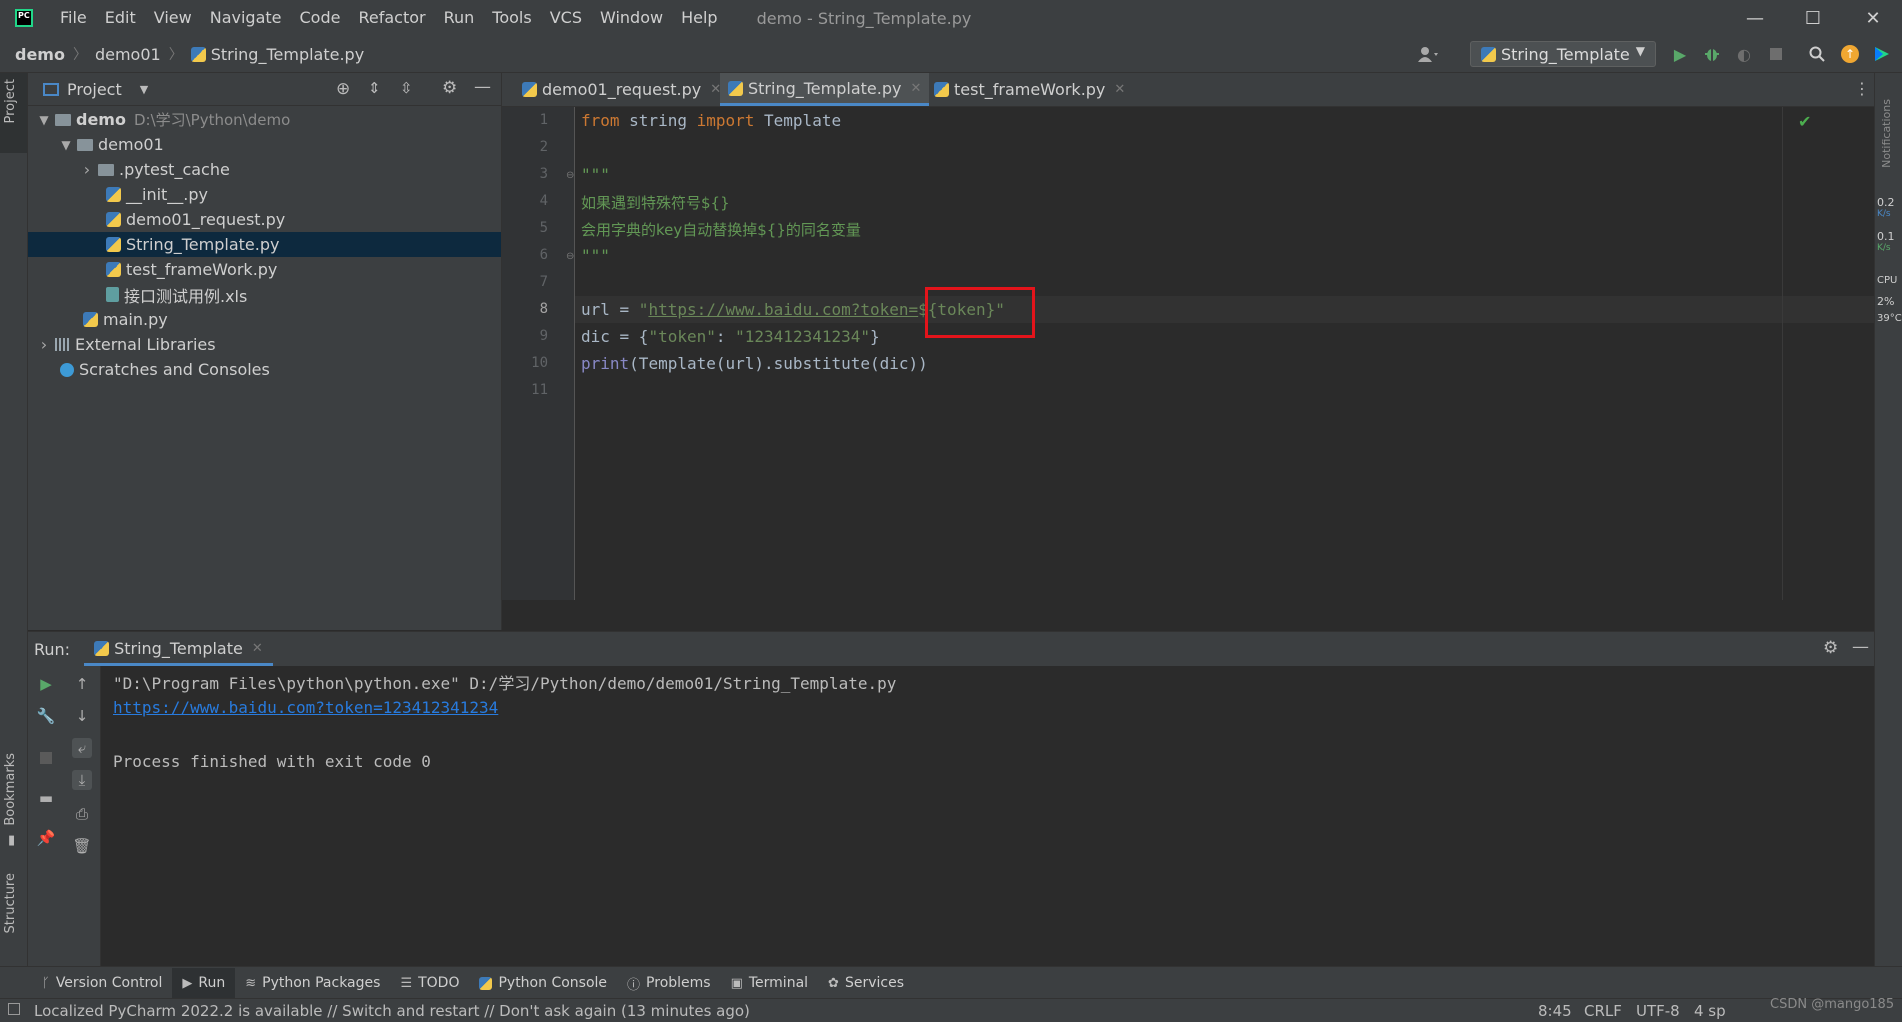 The height and width of the screenshot is (1022, 1902). What do you see at coordinates (102, 983) in the screenshot?
I see `tool-tab-version-control: ᚴ Version Control` at bounding box center [102, 983].